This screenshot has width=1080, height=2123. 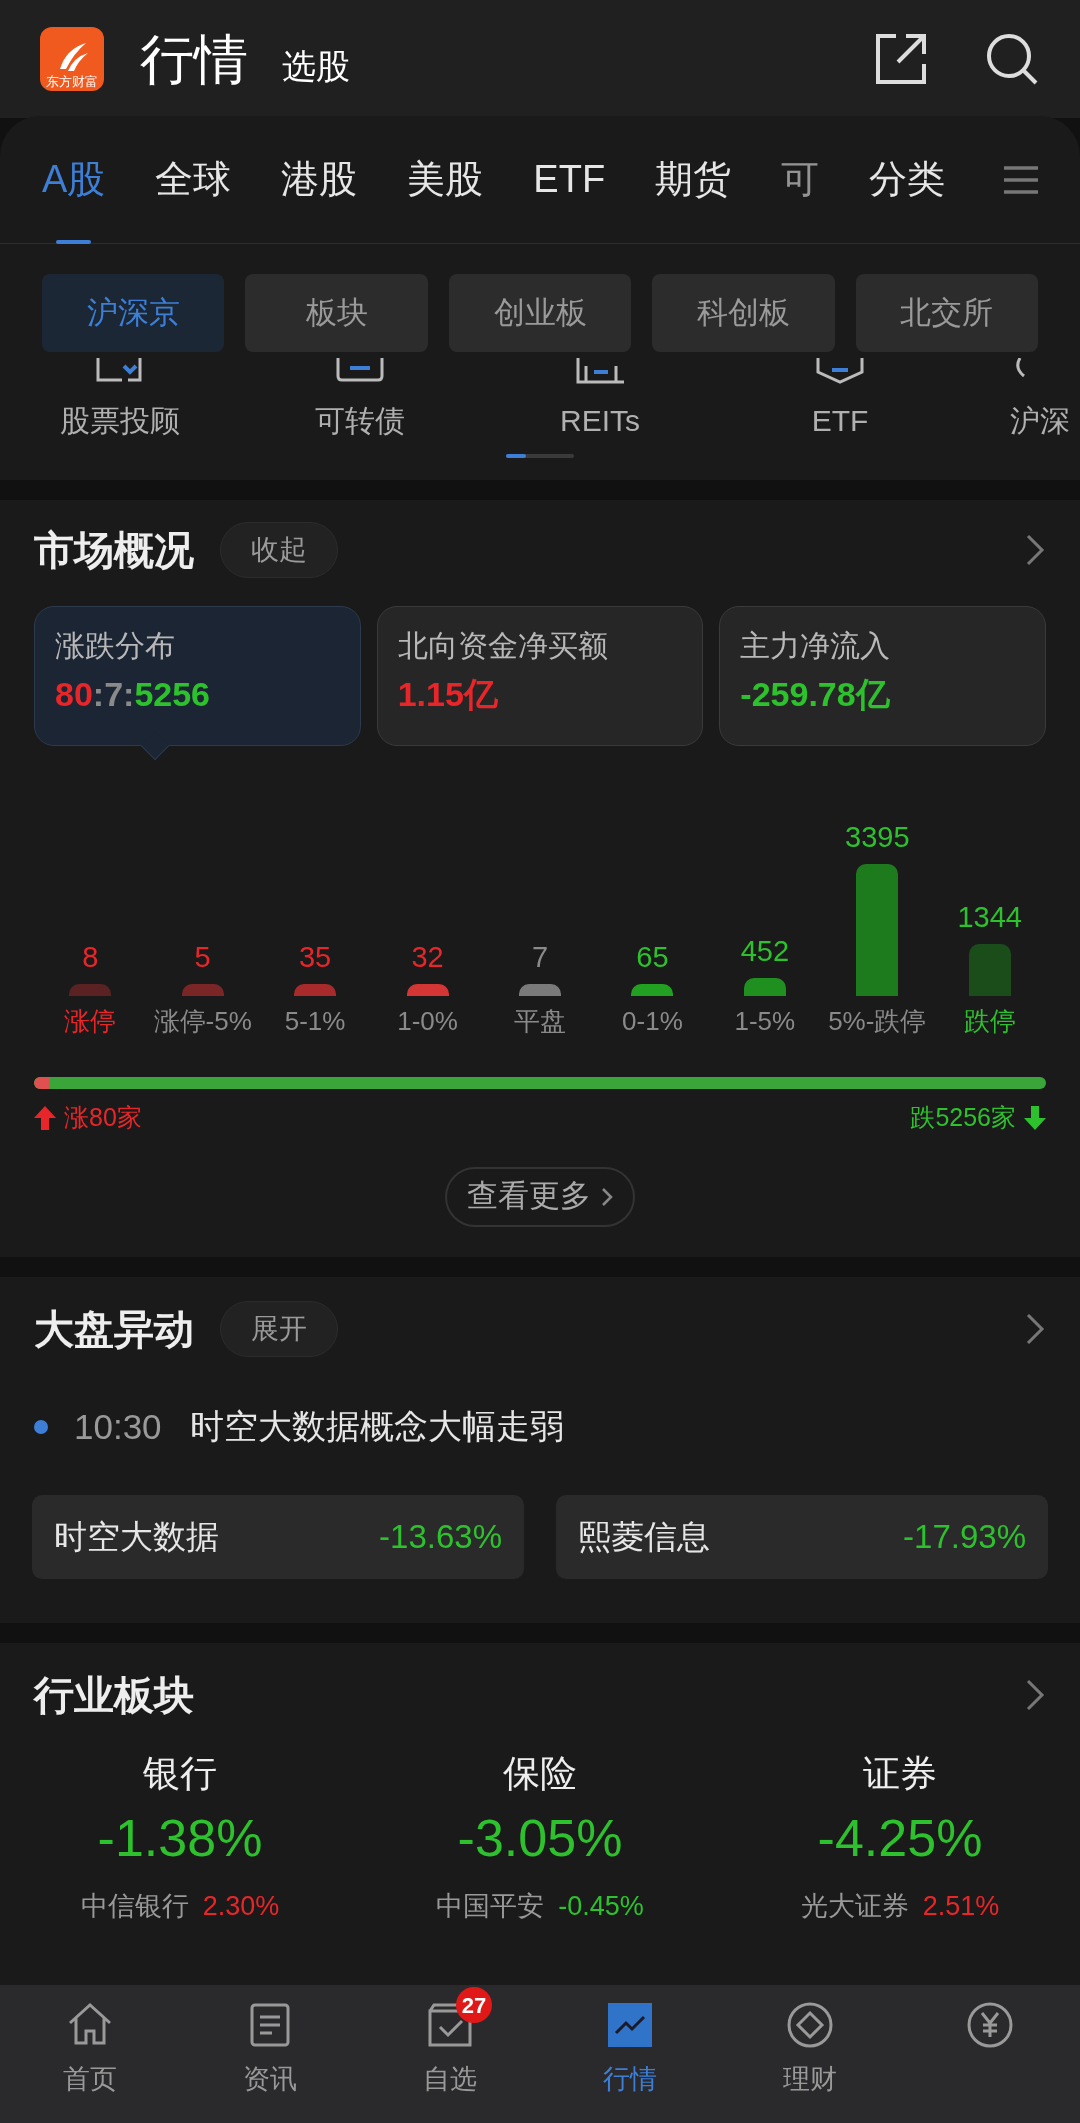 I want to click on shortcut-label: 股票投顾, so click(x=120, y=421).